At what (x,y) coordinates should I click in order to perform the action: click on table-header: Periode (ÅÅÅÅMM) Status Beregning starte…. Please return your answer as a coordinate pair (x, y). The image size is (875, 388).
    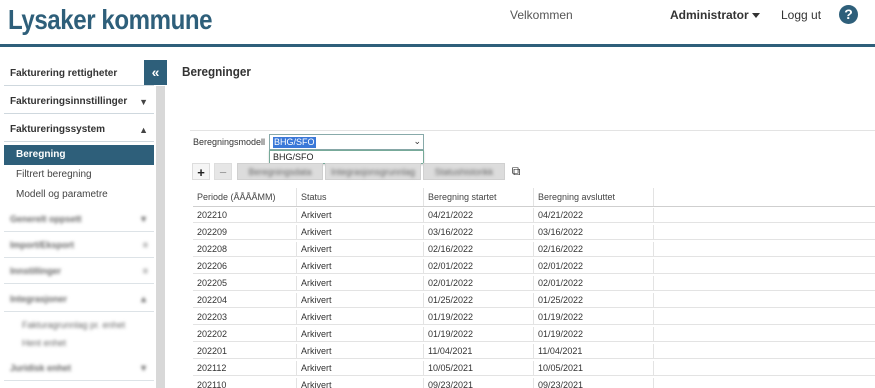
    Looking at the image, I should click on (534, 197).